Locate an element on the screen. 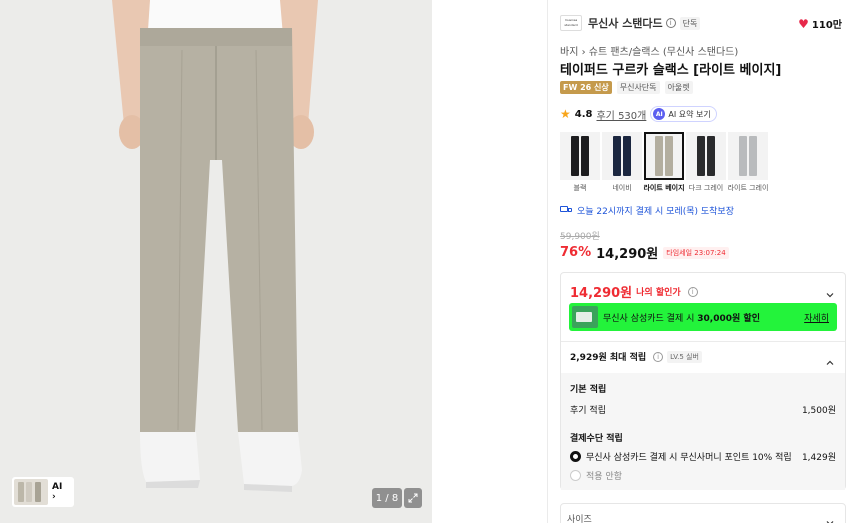 The width and height of the screenshot is (850, 523). heart-icon: ♥ is located at coordinates (803, 23).